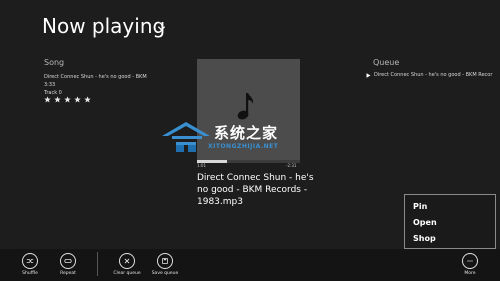 The height and width of the screenshot is (281, 500). I want to click on song-section-label: Song, so click(54, 62).